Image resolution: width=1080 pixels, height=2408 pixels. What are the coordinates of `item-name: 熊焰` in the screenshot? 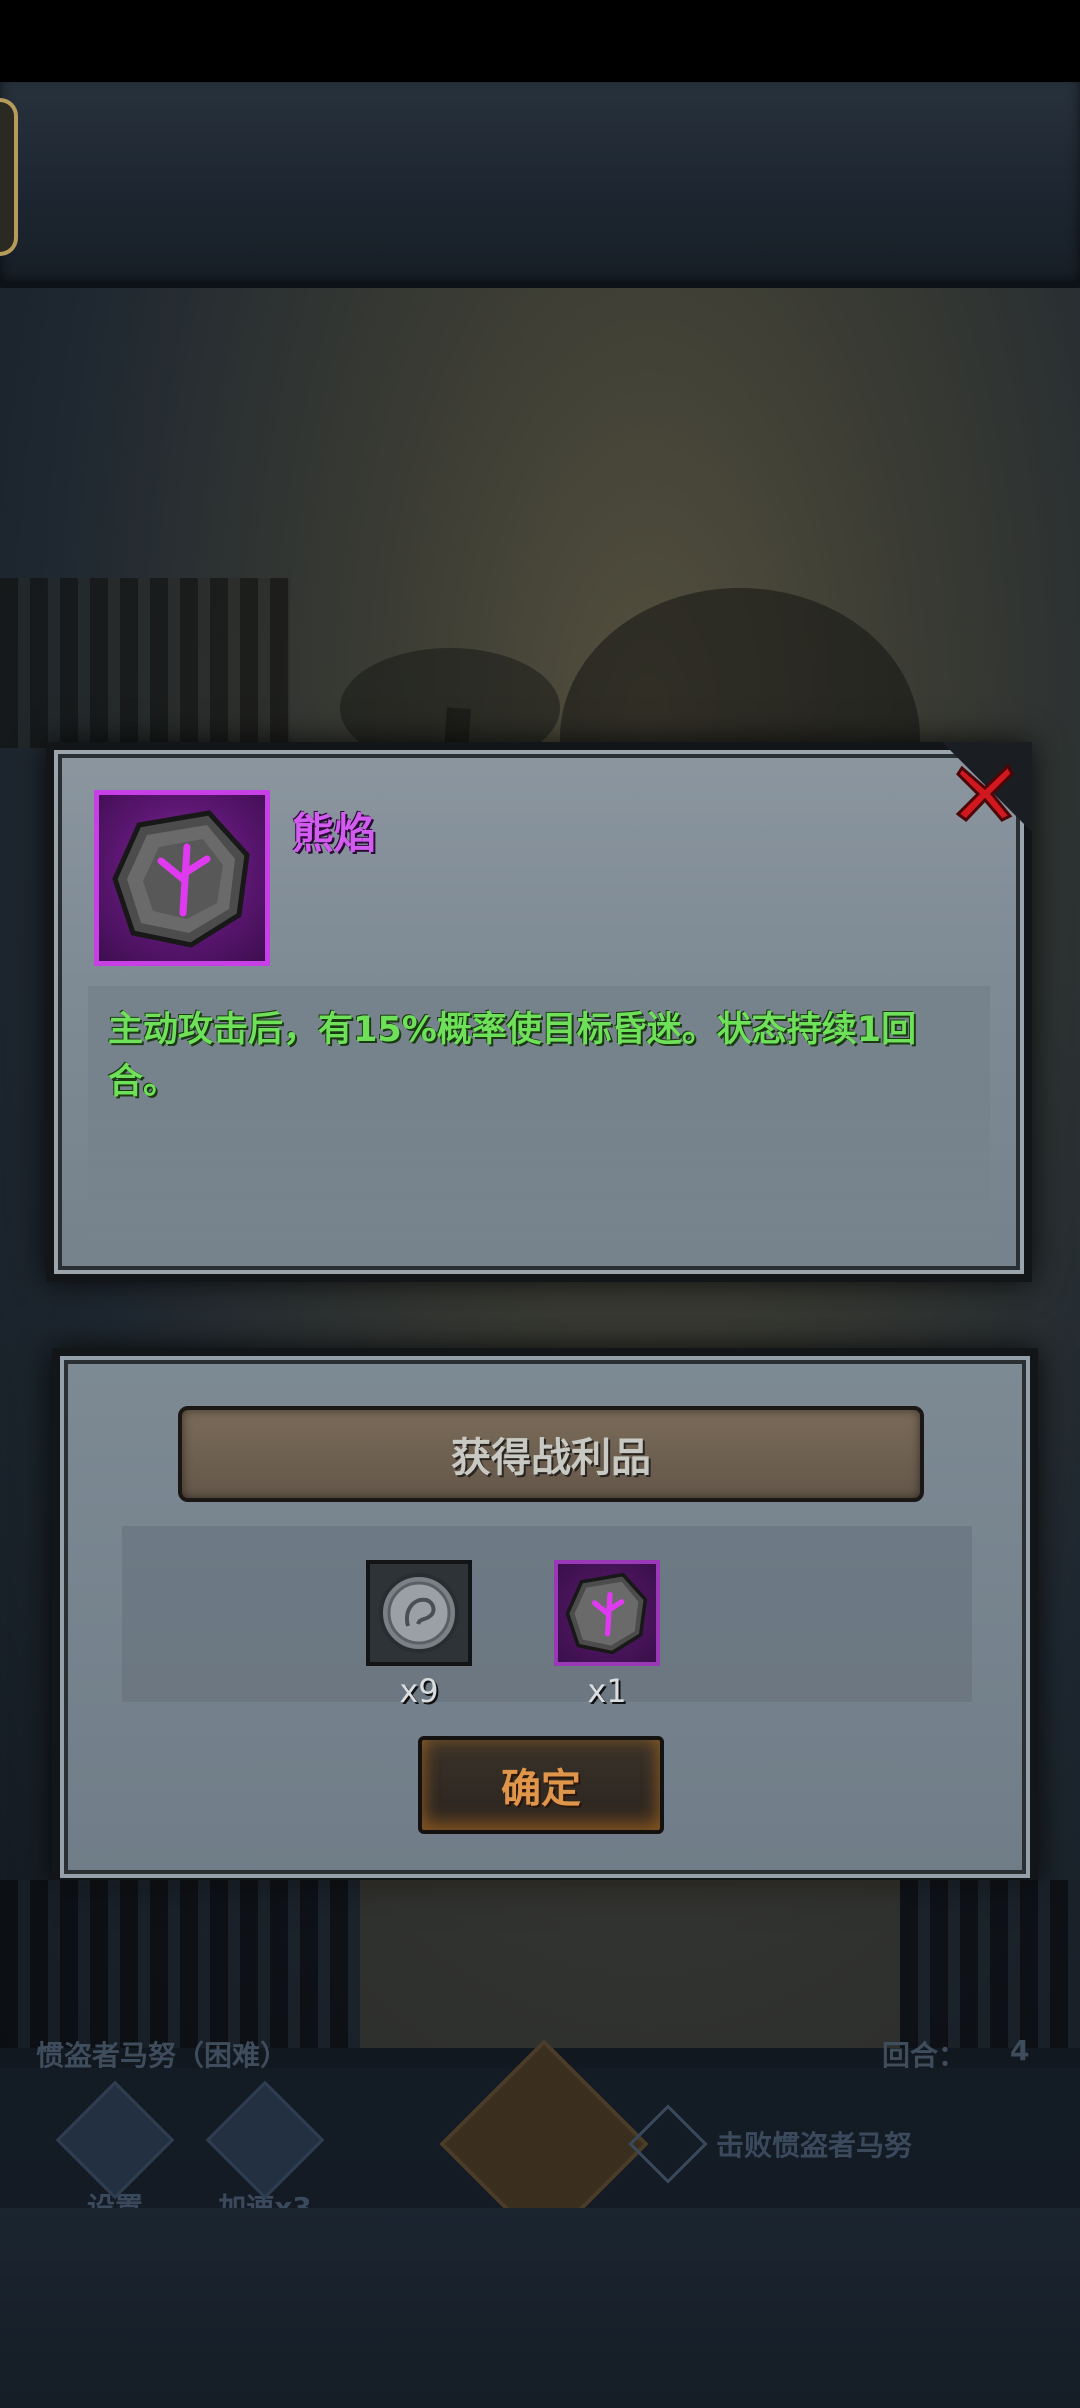 It's located at (334, 833).